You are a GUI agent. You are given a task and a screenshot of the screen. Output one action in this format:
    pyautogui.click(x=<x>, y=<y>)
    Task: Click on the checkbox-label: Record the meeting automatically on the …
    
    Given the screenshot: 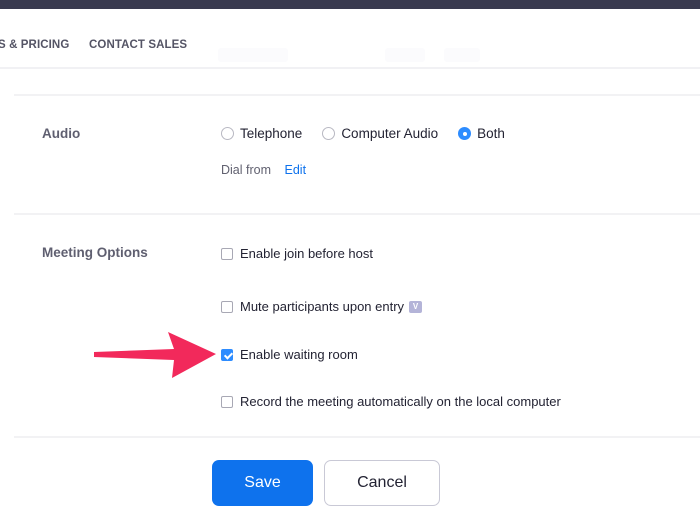 What is the action you would take?
    pyautogui.click(x=400, y=401)
    